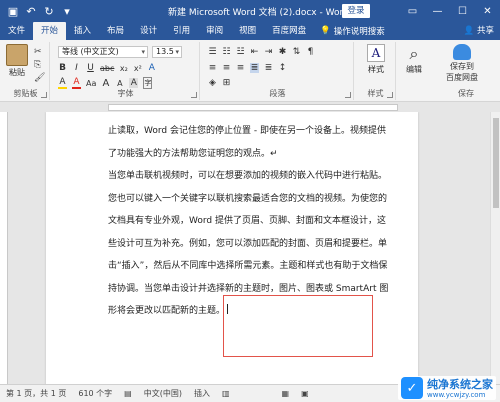  I want to click on group-paragraph: ☰ ☷ ☳ ⇤ ⇥ ✱ ⇅ ¶ ≡ ≡ ≡ ≣ ≣ ↕ ◈ ⊞ 段落, so click(278, 71).